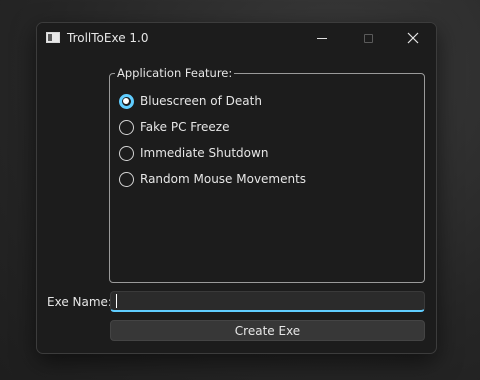 Image resolution: width=480 pixels, height=380 pixels. I want to click on create-exe-button: Create Exe, so click(267, 330).